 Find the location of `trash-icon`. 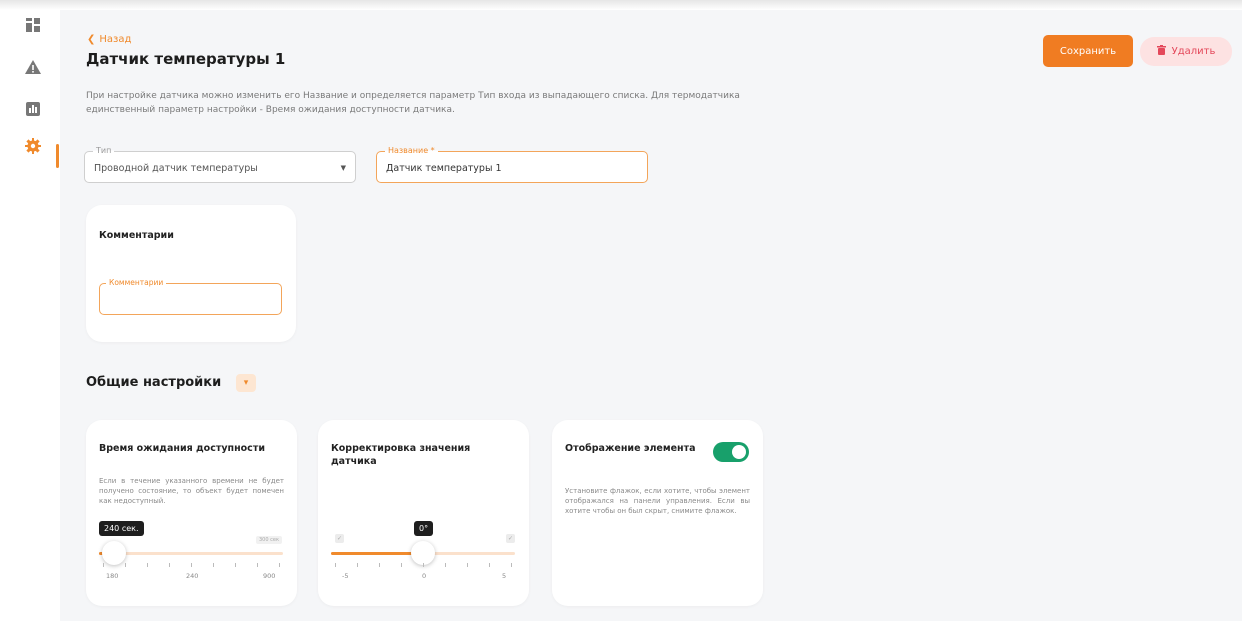

trash-icon is located at coordinates (1161, 51).